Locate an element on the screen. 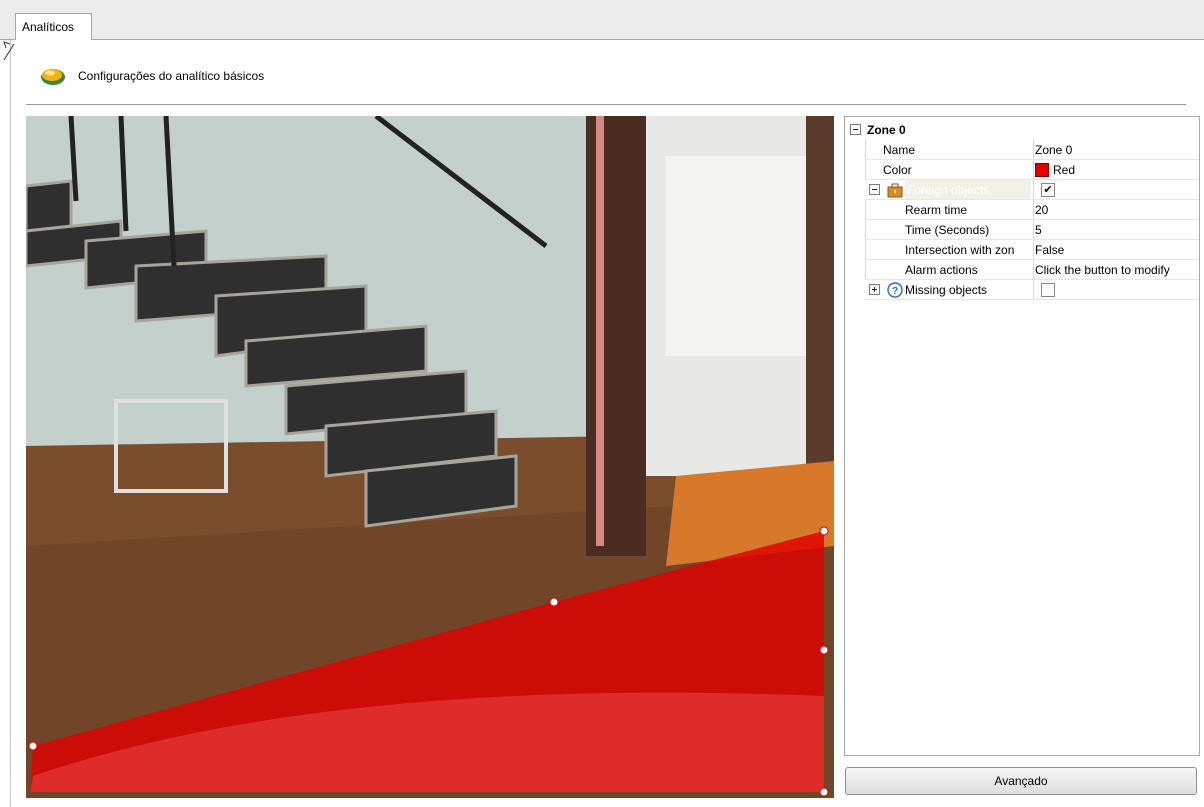 This screenshot has height=807, width=1204. prop-row-missing-objects: ? Missing objects is located at coordinates (1022, 290).